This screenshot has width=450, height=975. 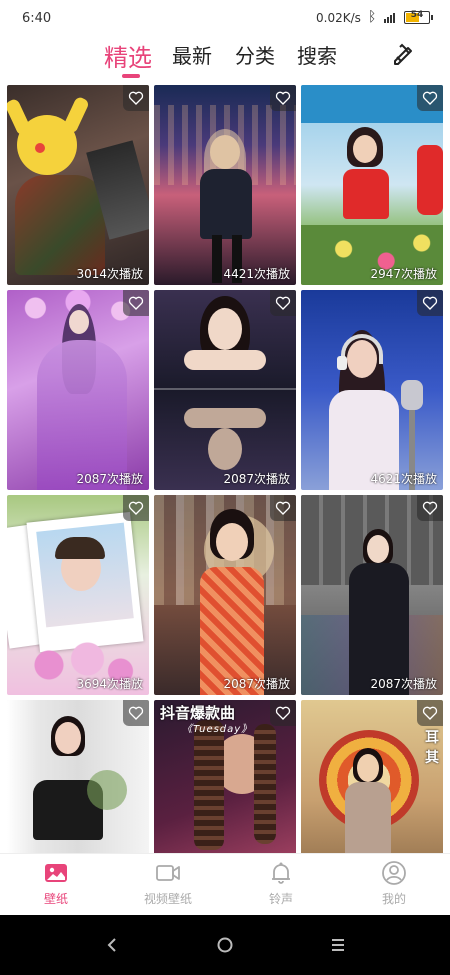 I want to click on nav-ringtone: 铃声, so click(x=281, y=883).